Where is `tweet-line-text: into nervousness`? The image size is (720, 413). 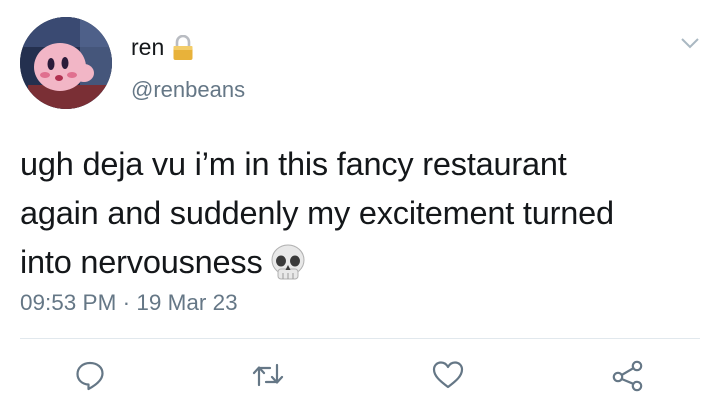 tweet-line-text: into nervousness is located at coordinates (141, 262).